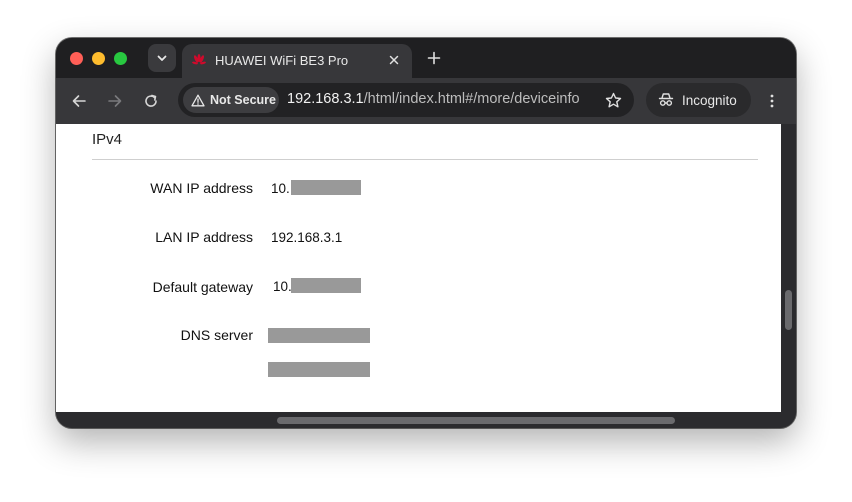 This screenshot has width=852, height=502. I want to click on forward-arrow-icon, so click(115, 101).